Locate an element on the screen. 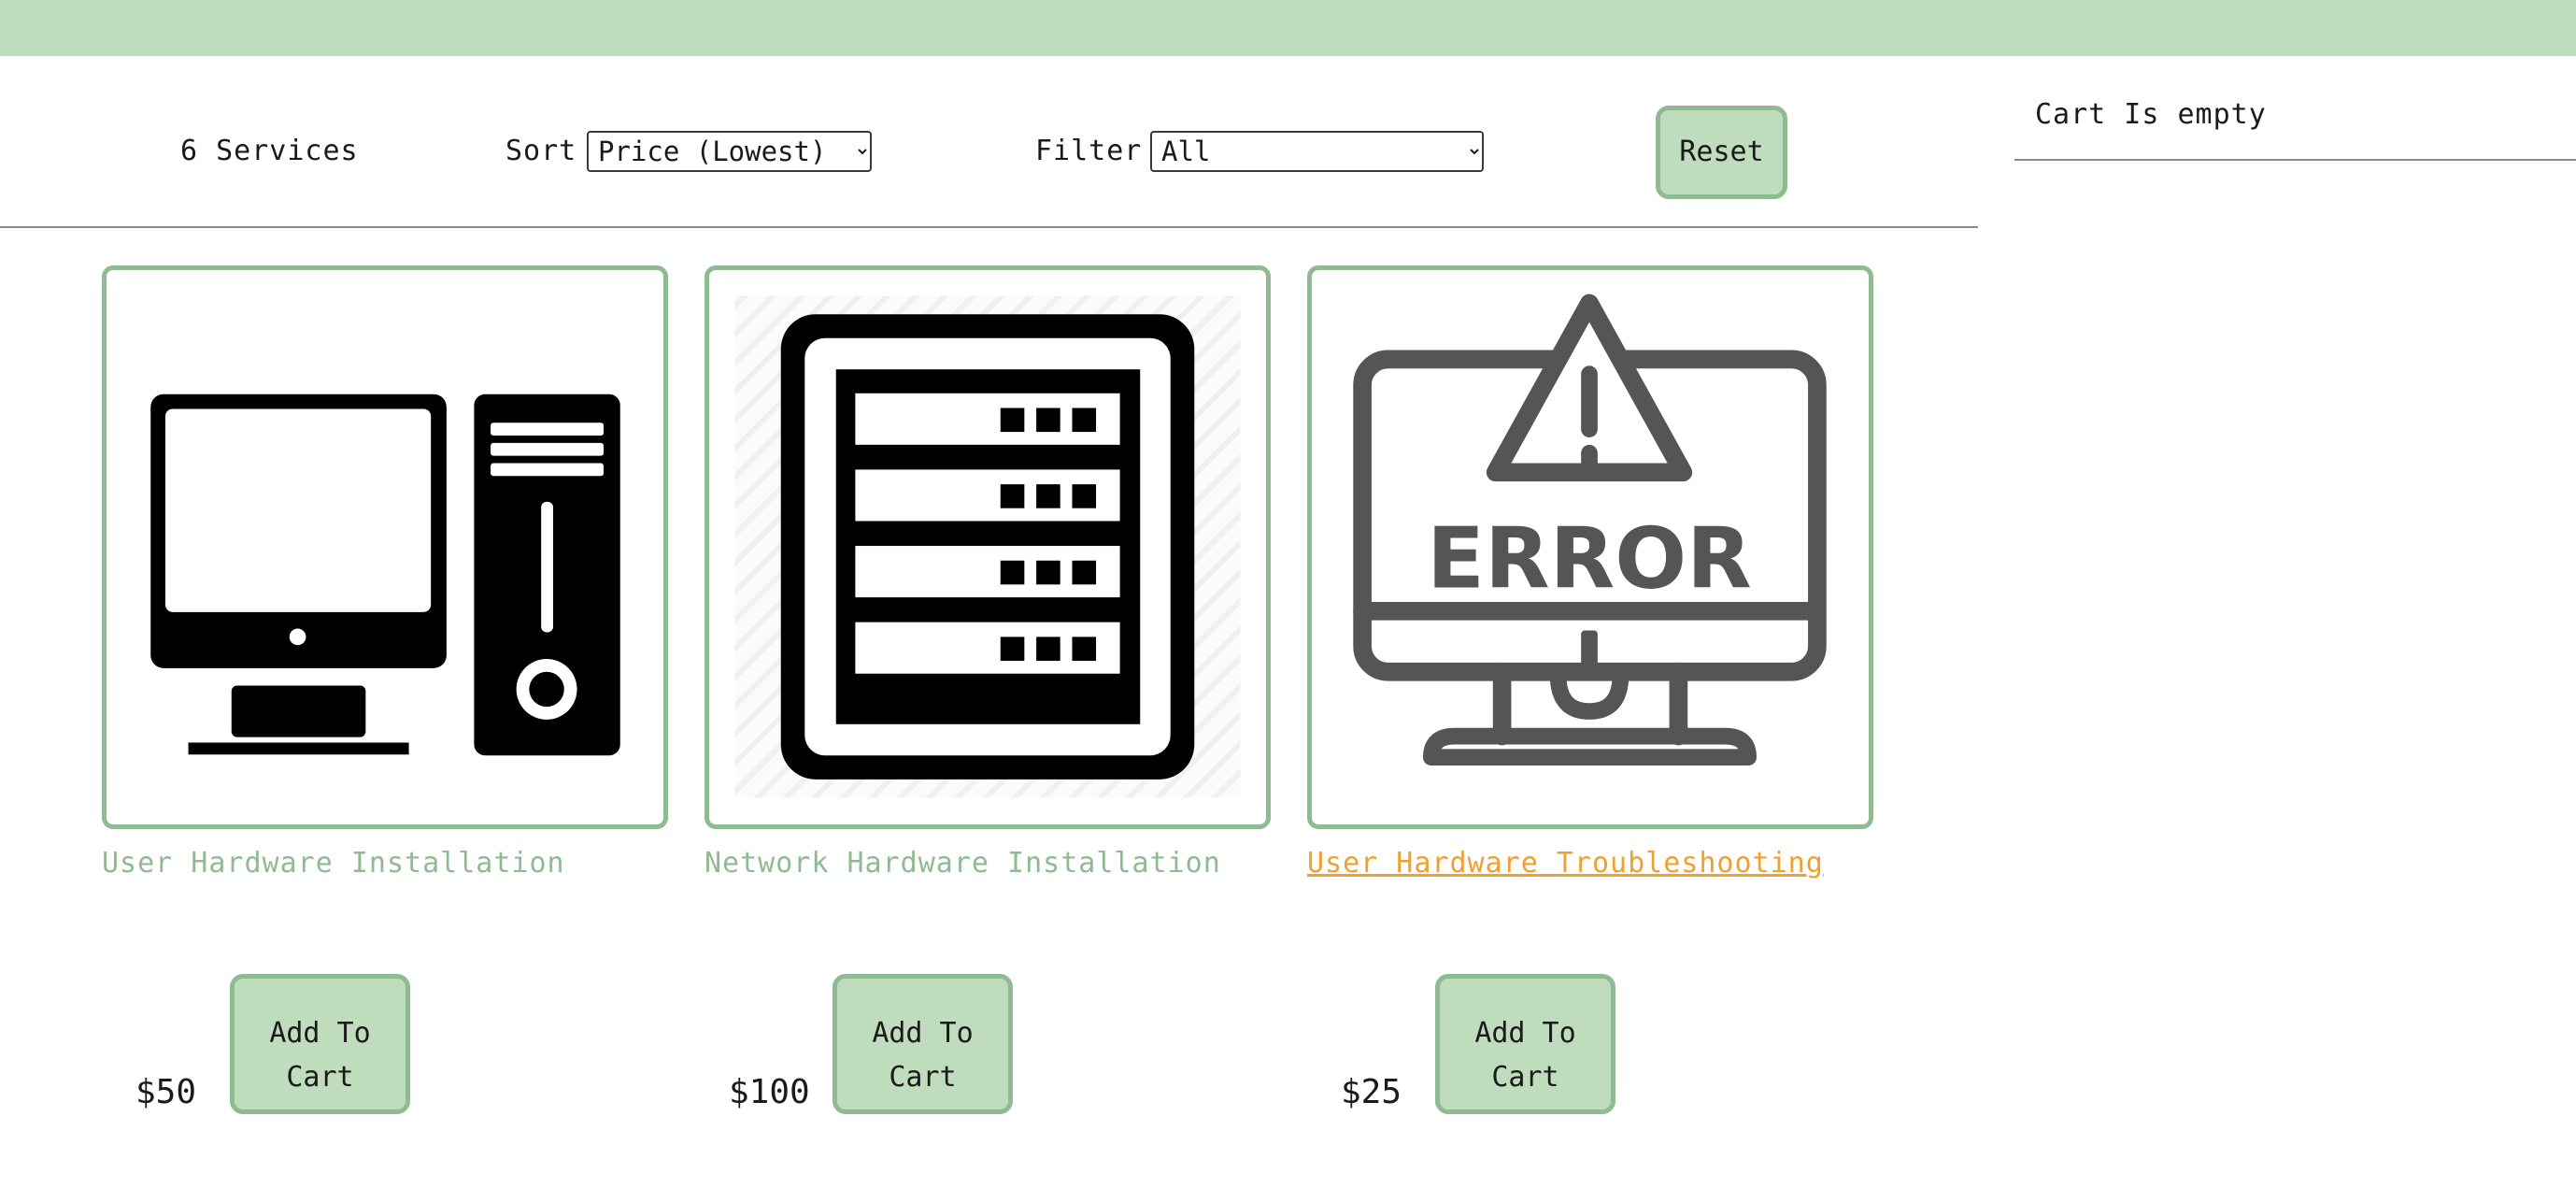 This screenshot has width=2576, height=1202. filter-label: Filter is located at coordinates (1089, 151).